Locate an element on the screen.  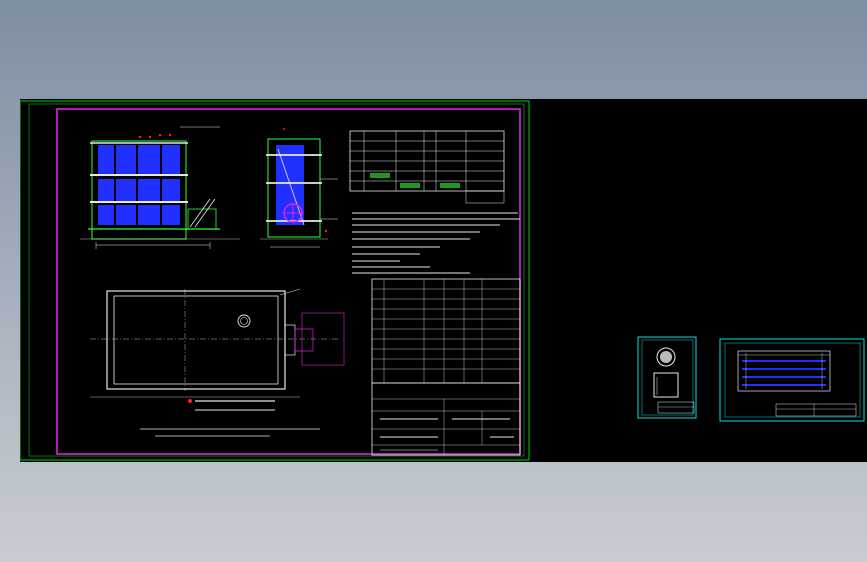
detail-sheet-small is located at coordinates (667, 377).